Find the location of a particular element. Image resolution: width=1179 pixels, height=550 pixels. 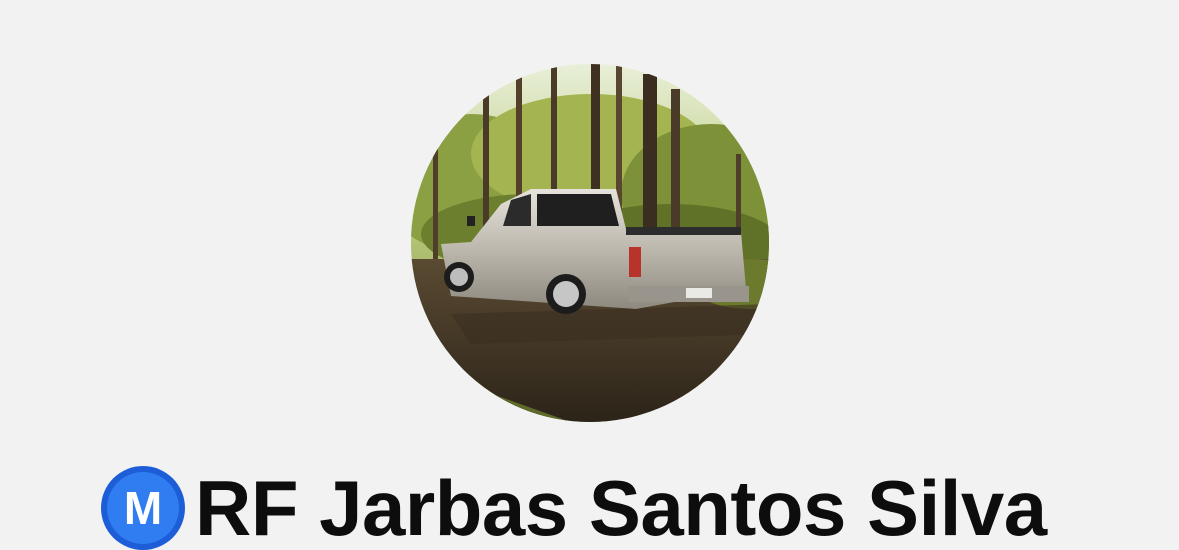

profile-name-row: M RF Jarbas Santos Silva is located at coordinates (574, 508).